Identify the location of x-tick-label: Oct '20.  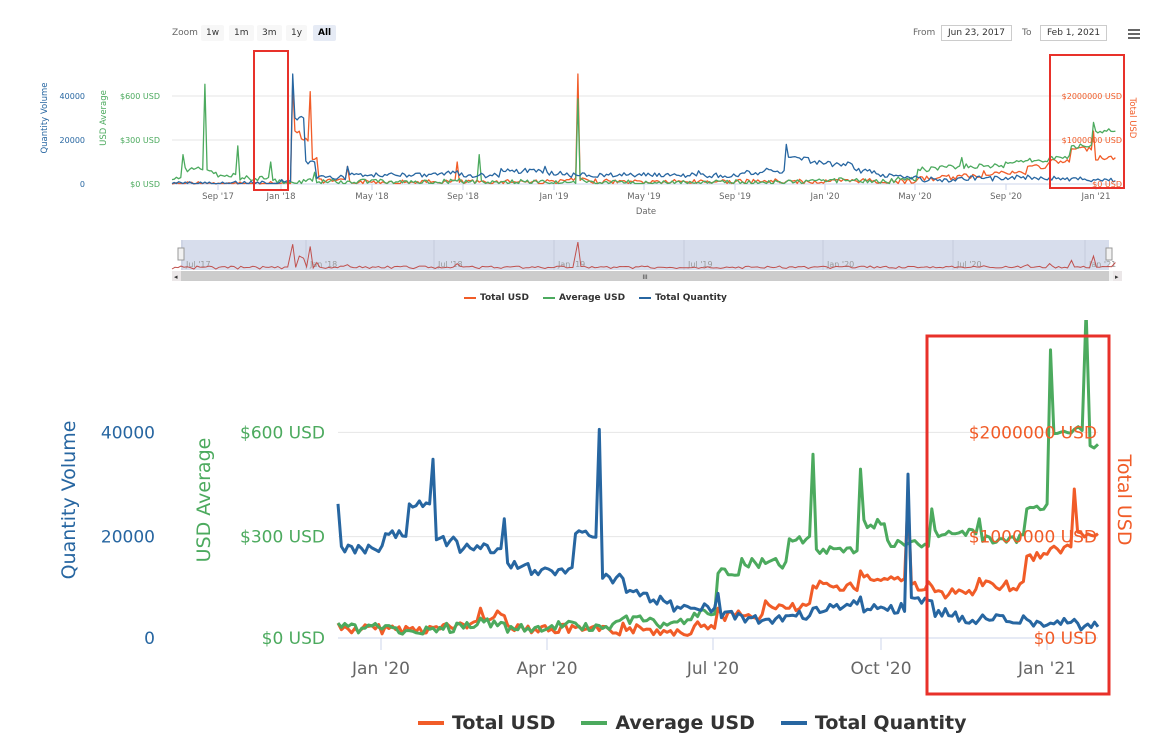
(880, 669).